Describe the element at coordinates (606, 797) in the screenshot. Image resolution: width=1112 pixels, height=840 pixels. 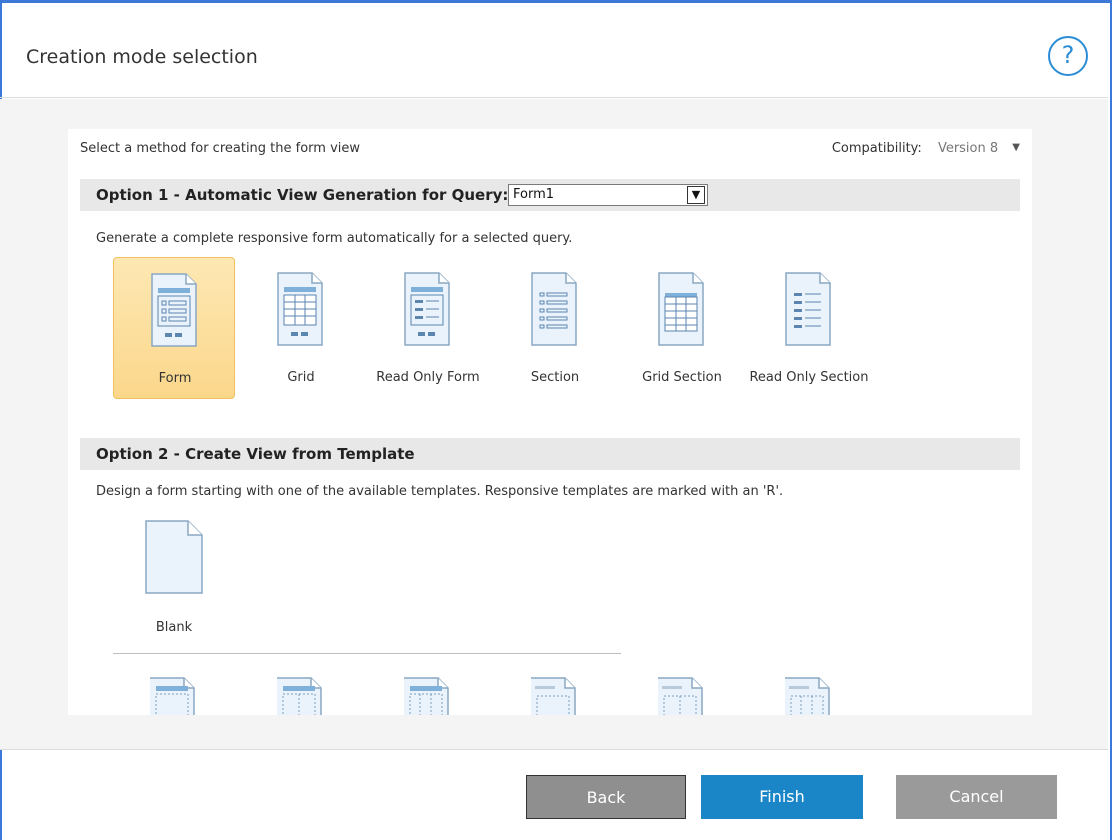
I see `back-button: Back` at that location.